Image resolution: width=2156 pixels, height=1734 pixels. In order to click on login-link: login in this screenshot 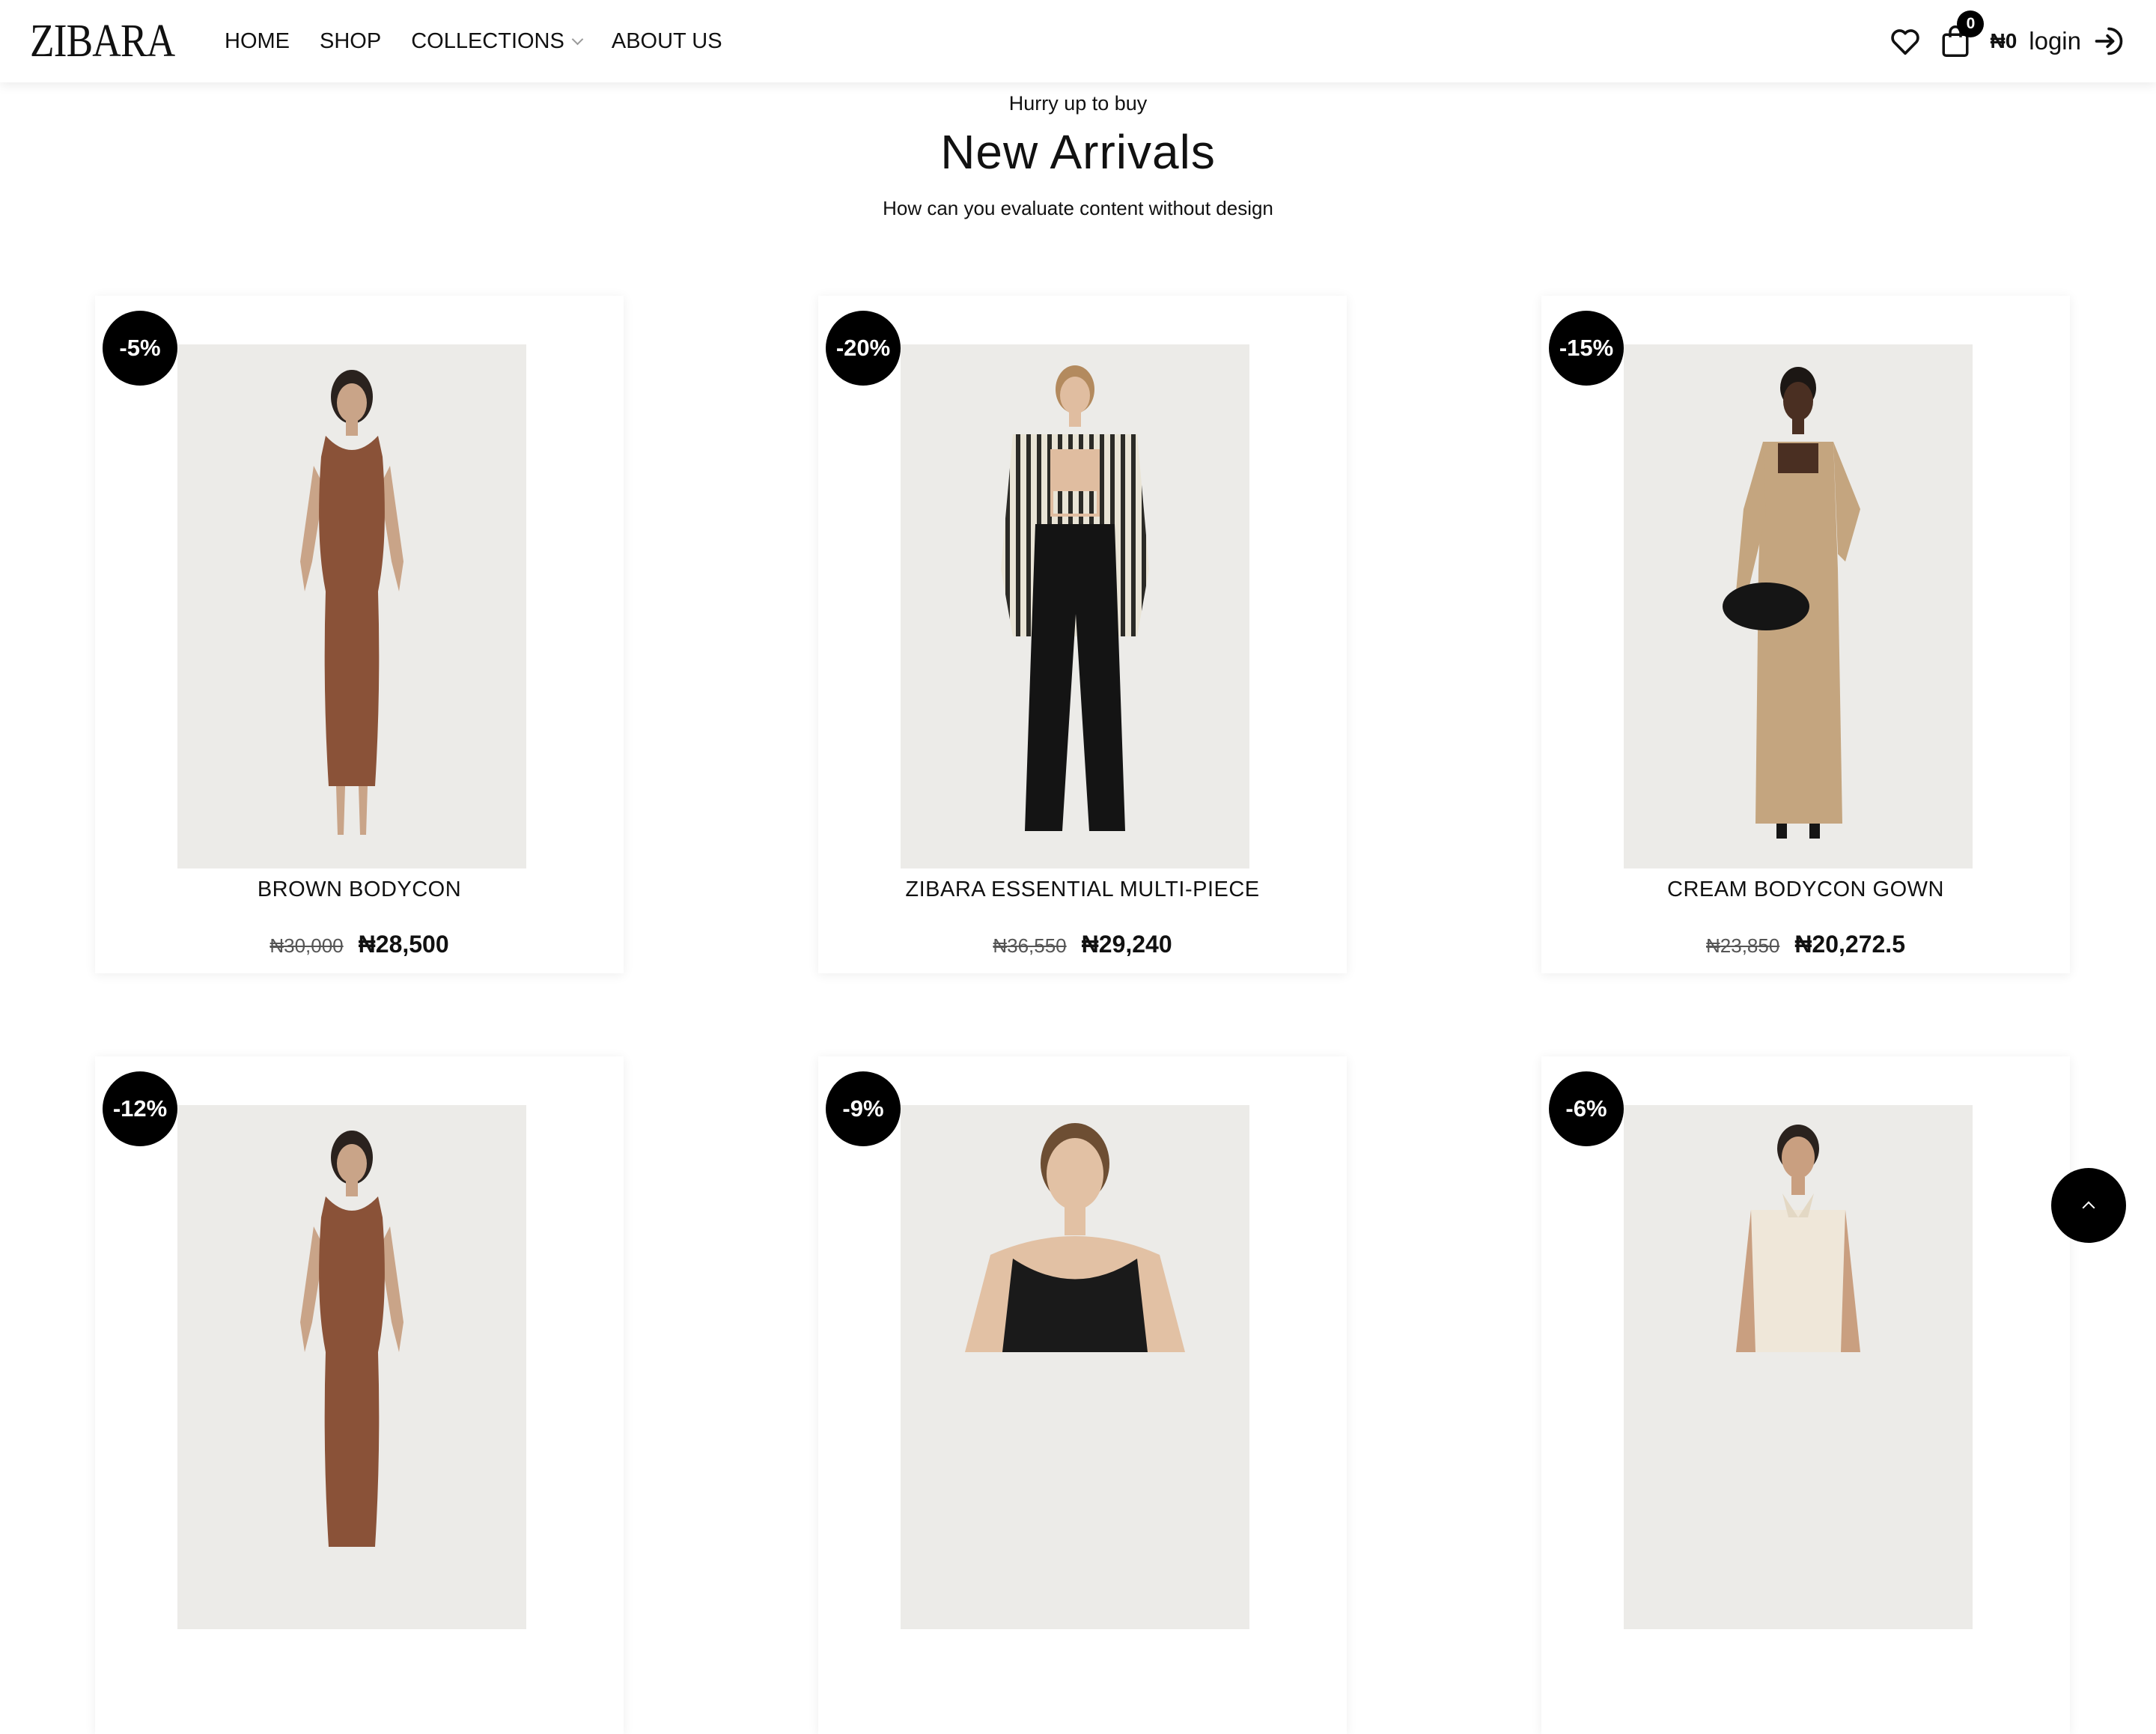, I will do `click(2055, 41)`.